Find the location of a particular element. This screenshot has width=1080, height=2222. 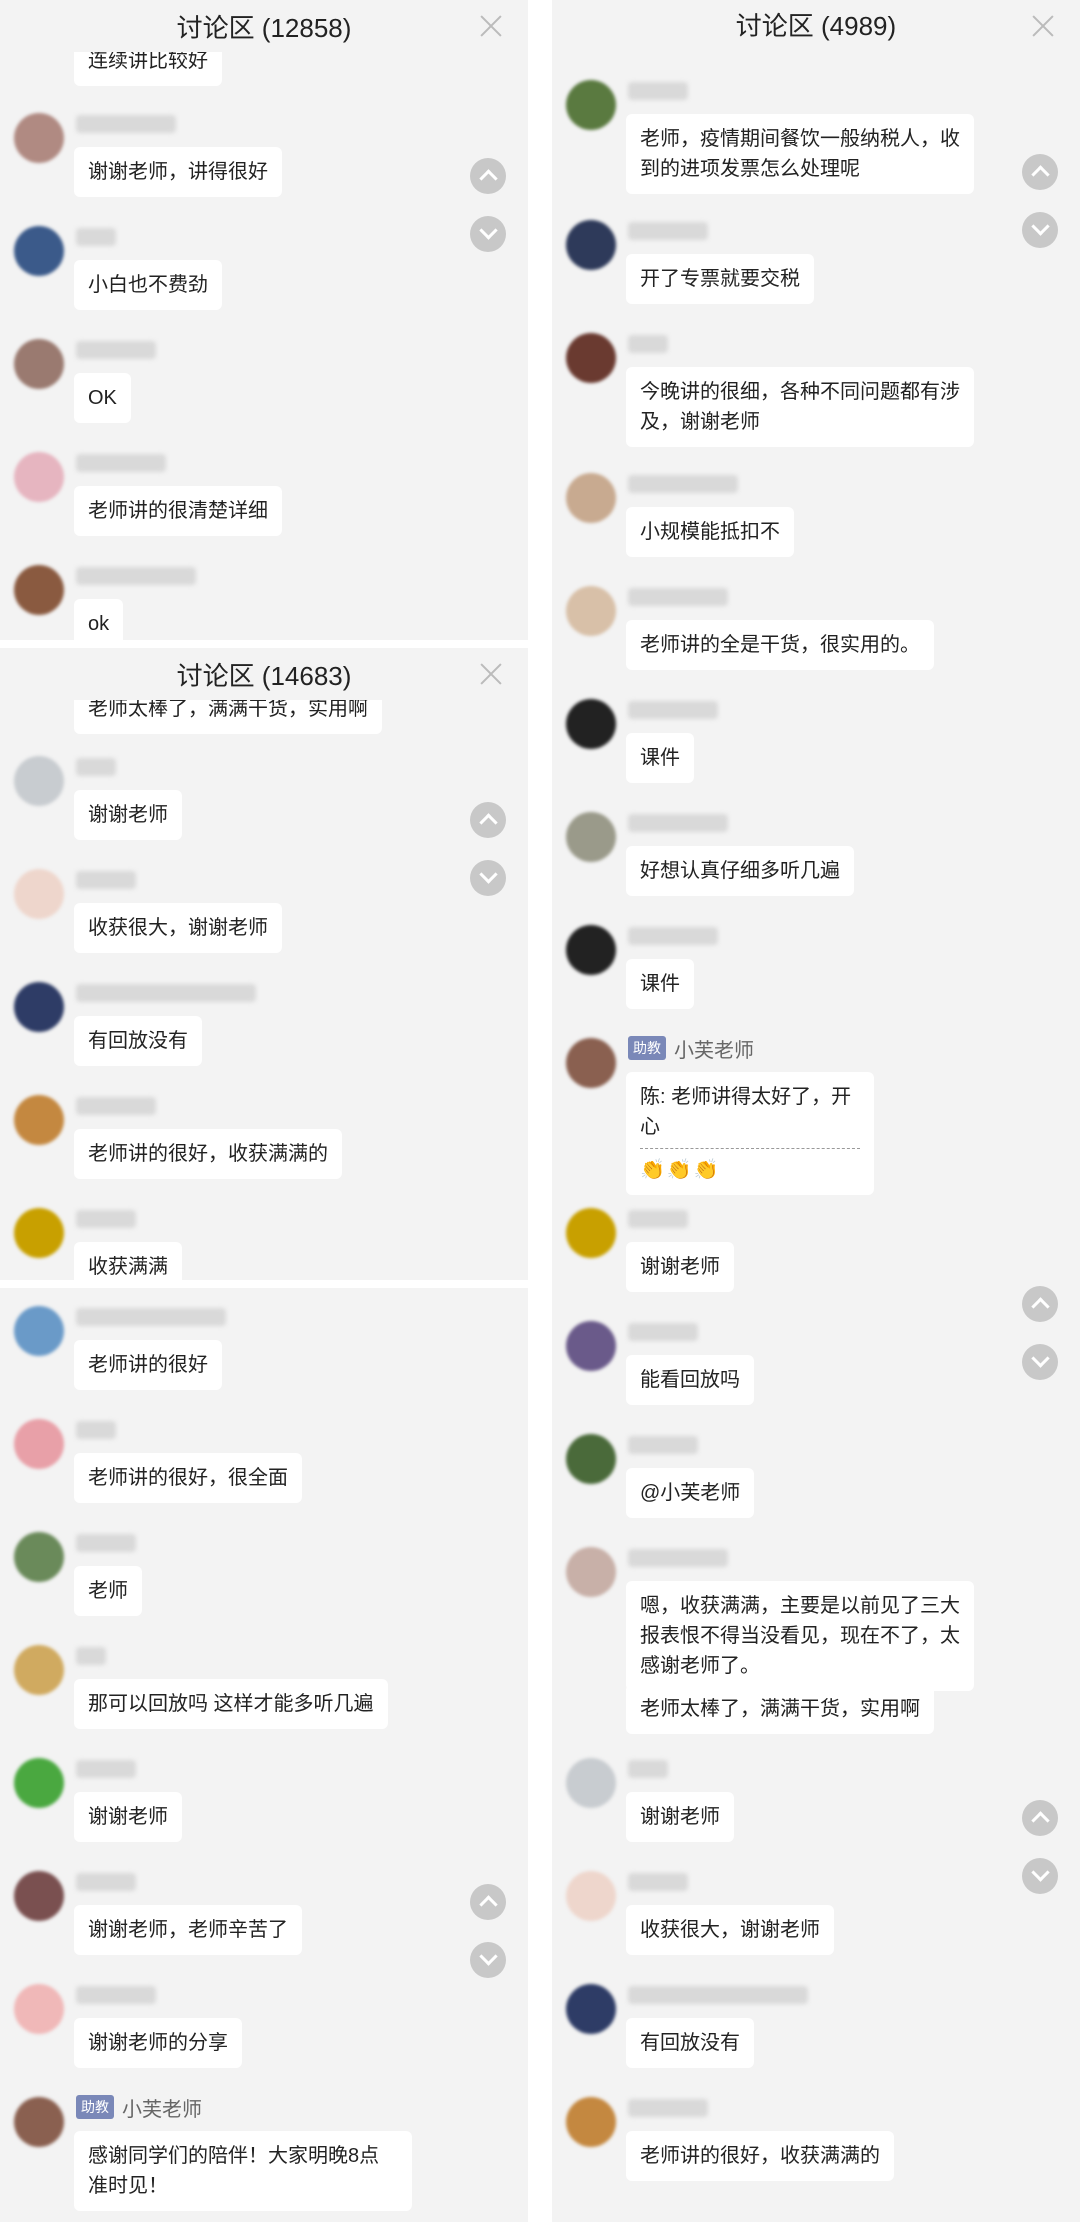

message-bubble: 收获满满 is located at coordinates (128, 1261).